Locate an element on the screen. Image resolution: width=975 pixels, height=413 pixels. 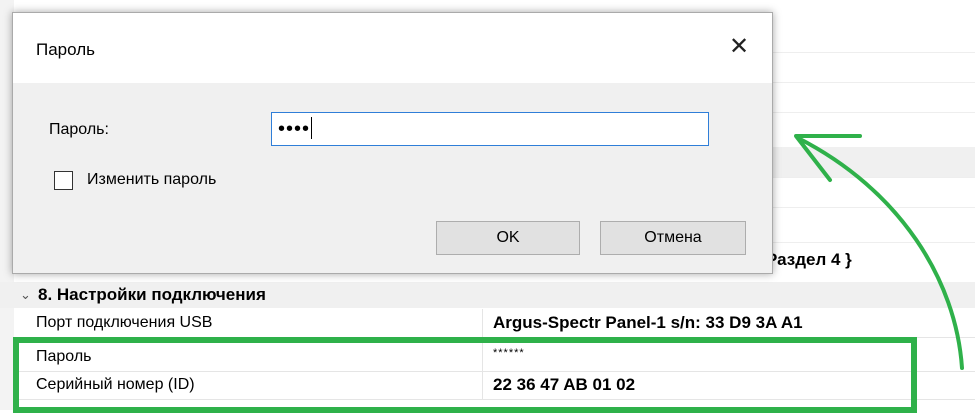
property-row-serial-id: Серийный номер (ID) 22 36 47 AB 01 02 is located at coordinates (494, 385).